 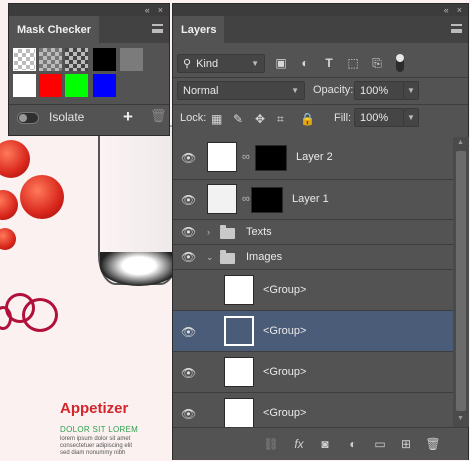 What do you see at coordinates (50, 59) in the screenshot?
I see `checker-swatch-gray` at bounding box center [50, 59].